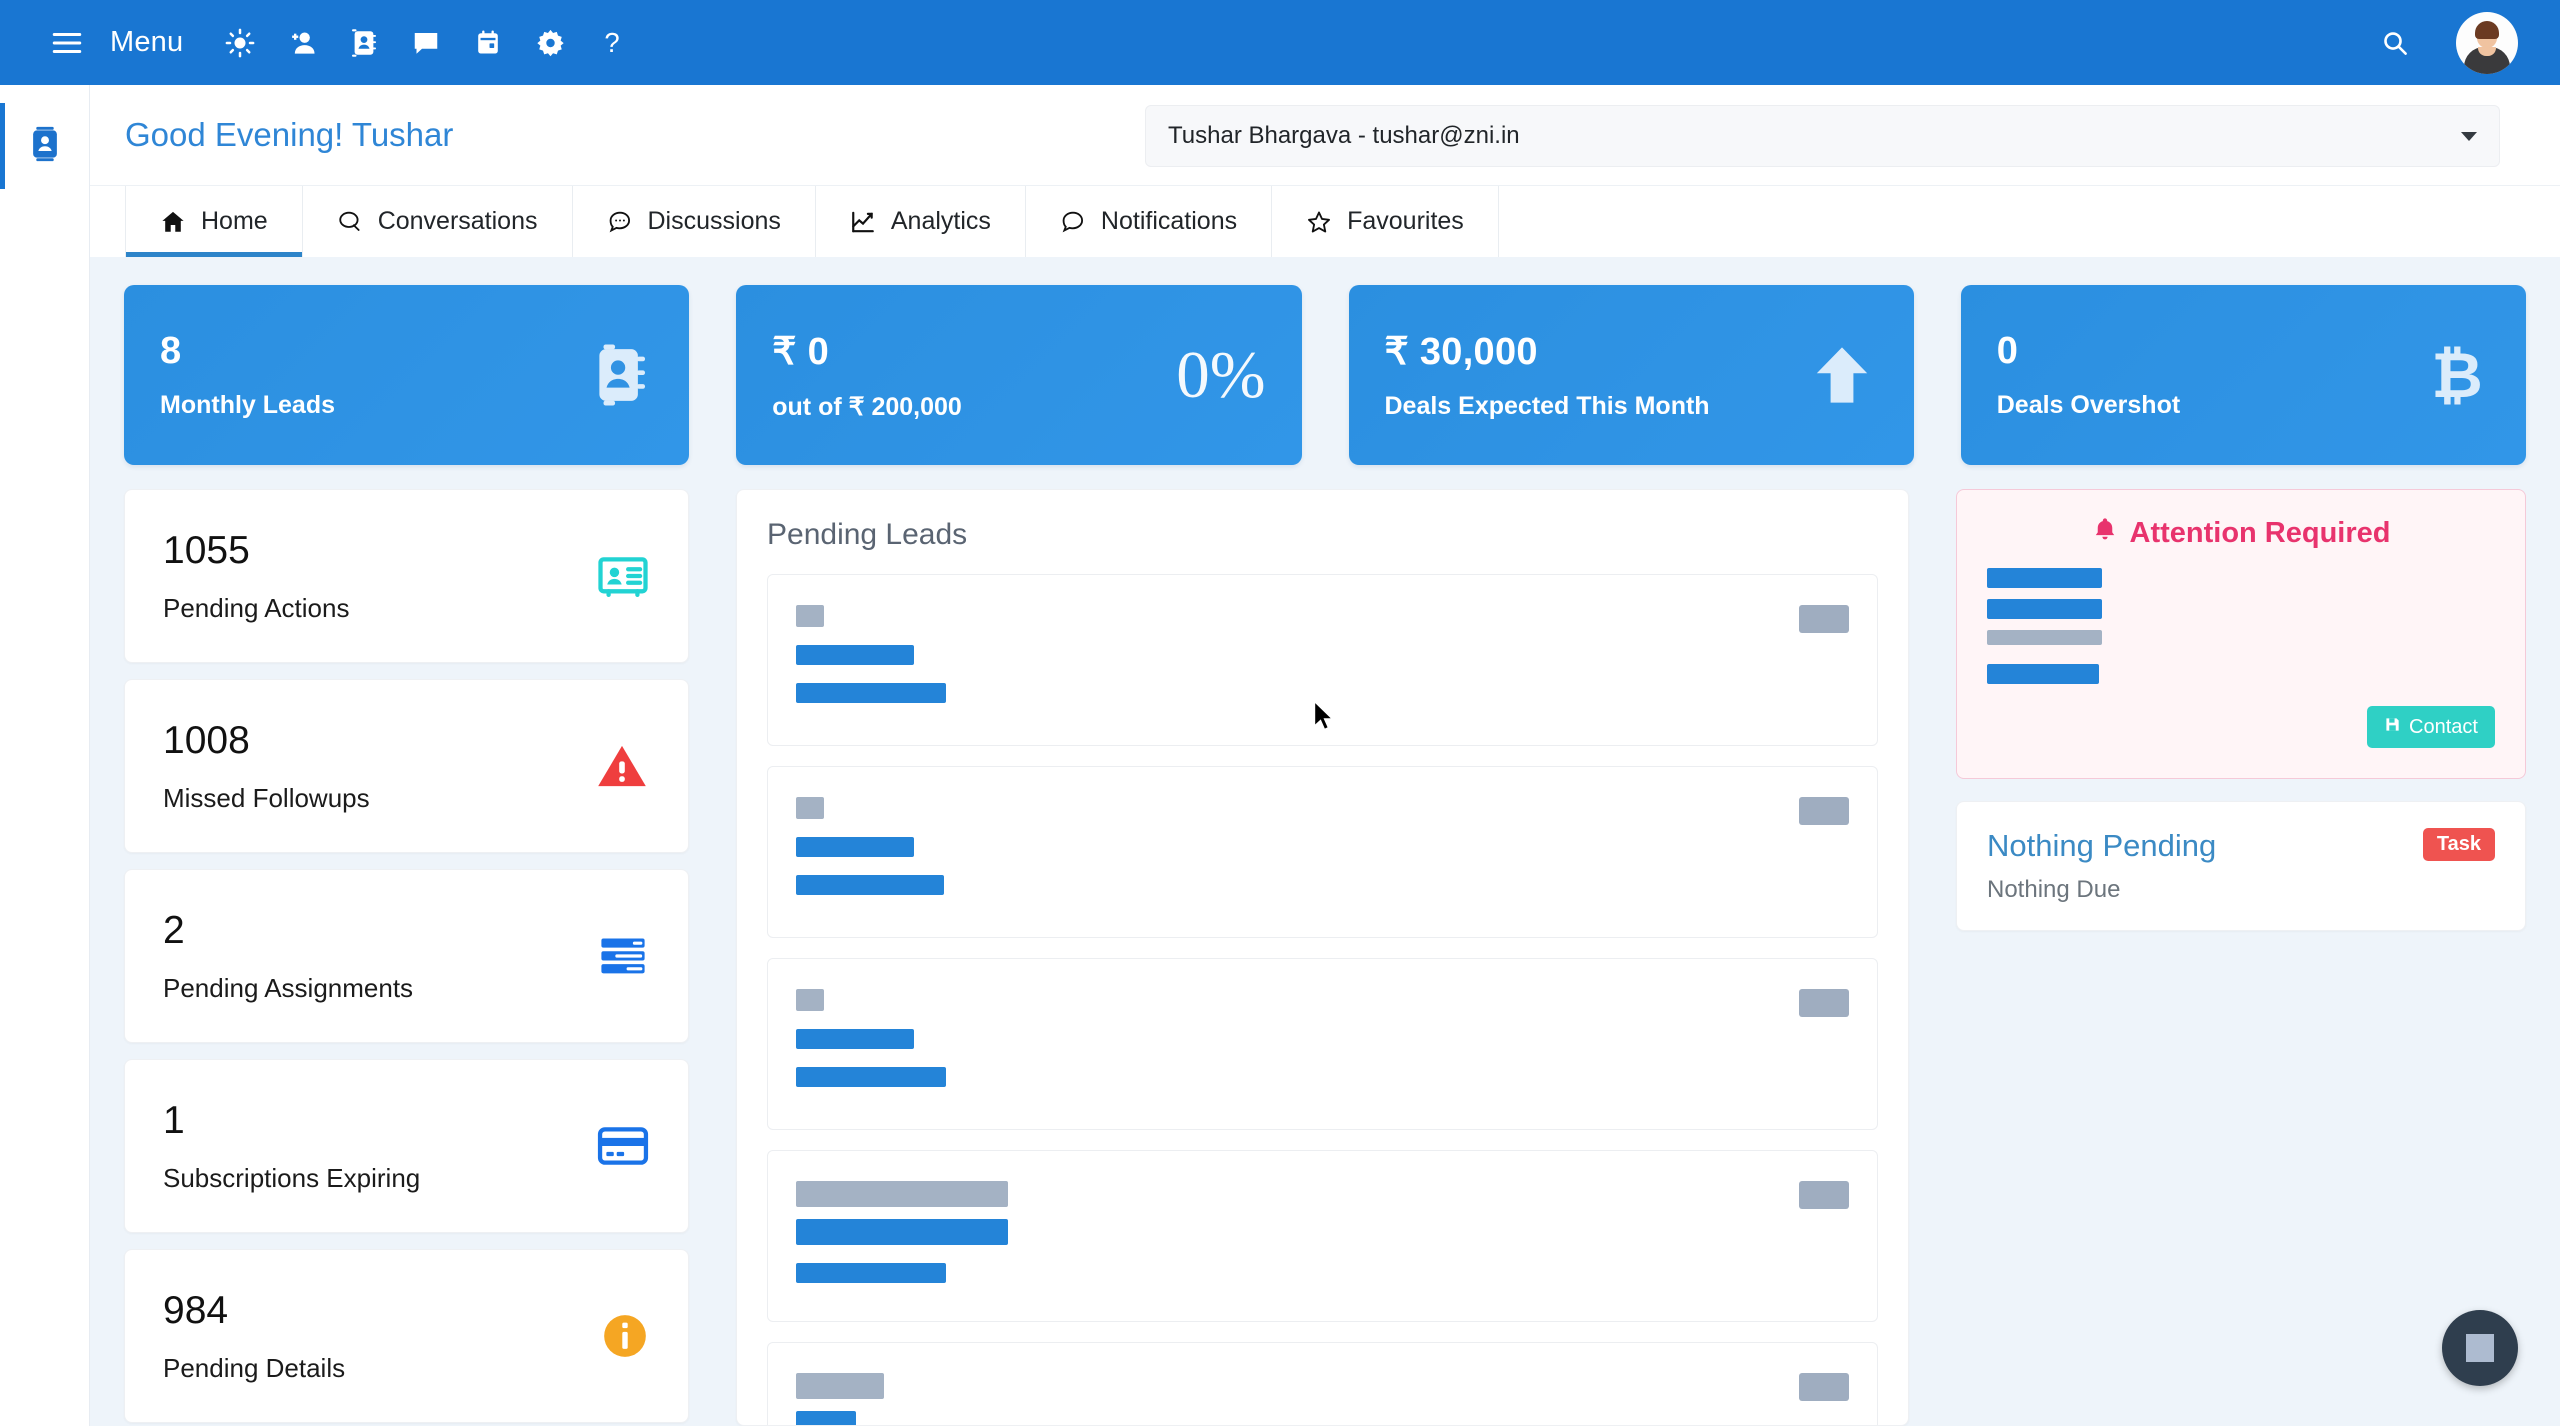  What do you see at coordinates (550, 43) in the screenshot?
I see `gear-icon` at bounding box center [550, 43].